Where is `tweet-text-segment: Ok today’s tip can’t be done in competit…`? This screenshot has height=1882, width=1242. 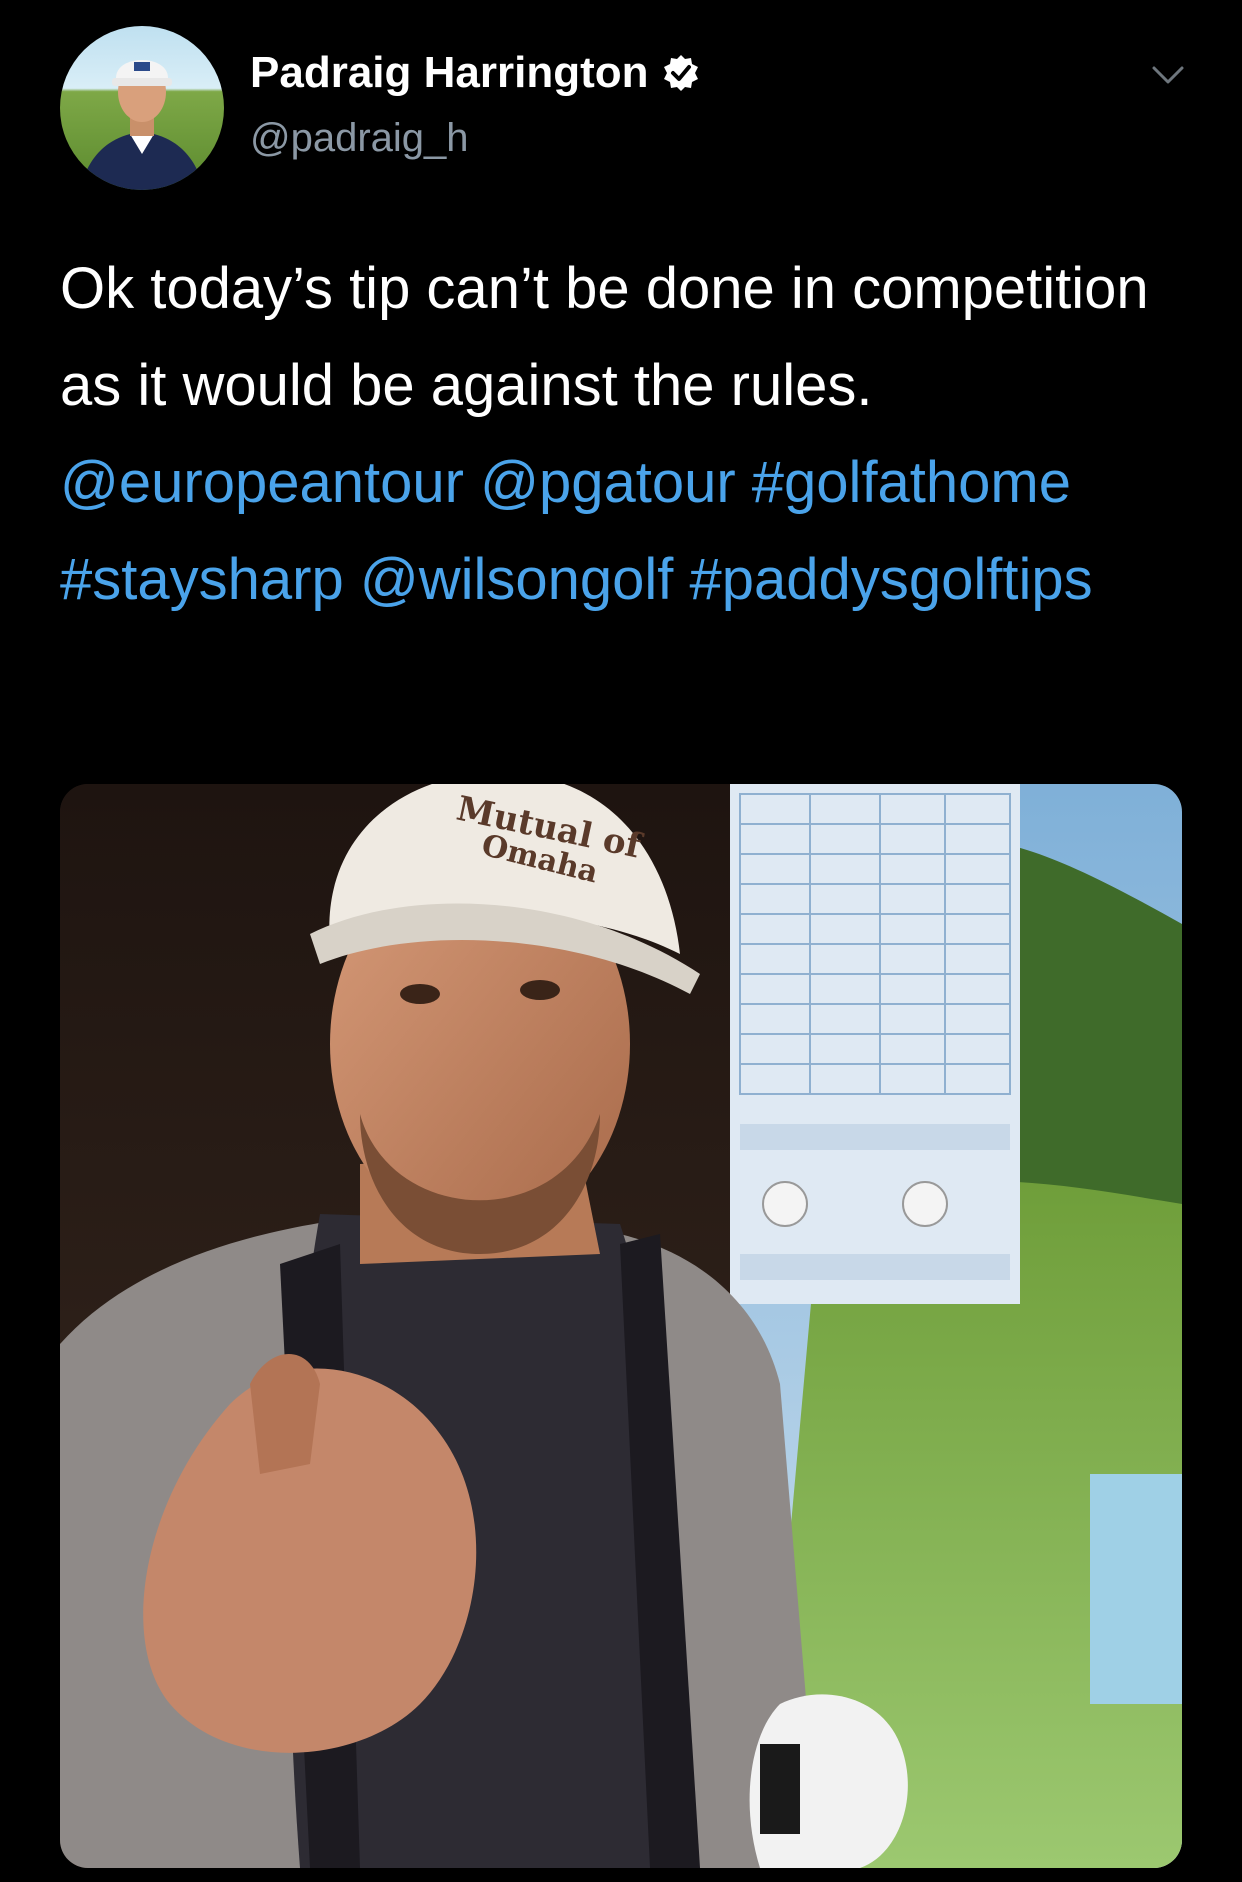 tweet-text-segment: Ok today’s tip can’t be done in competit… is located at coordinates (604, 337).